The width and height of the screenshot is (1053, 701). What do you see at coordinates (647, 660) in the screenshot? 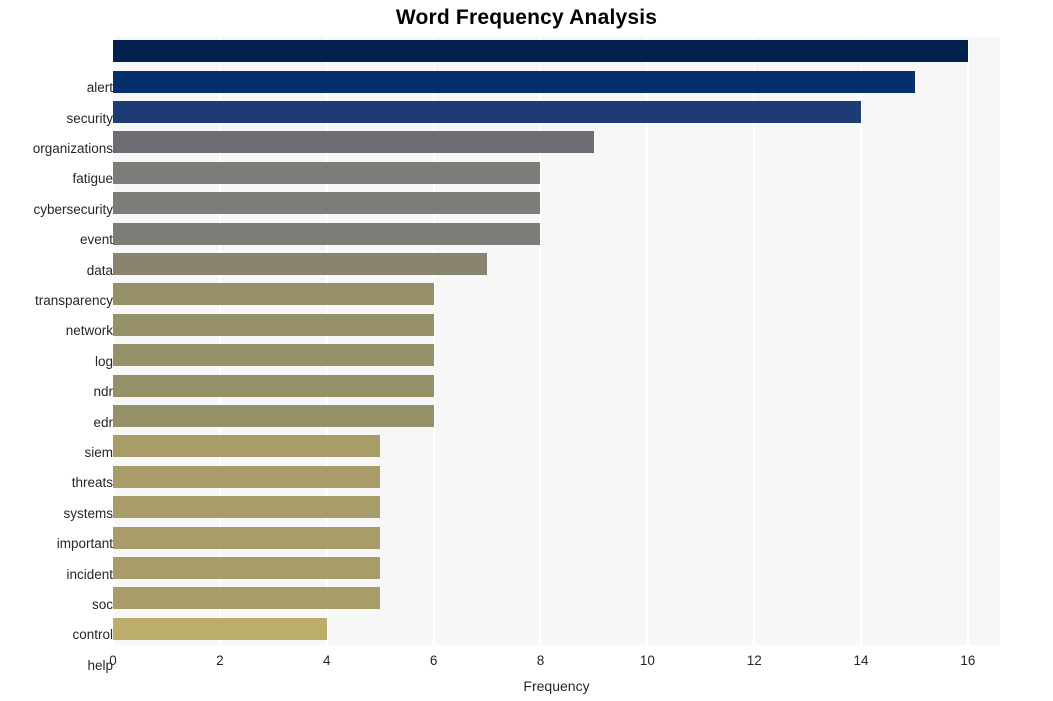
I see `x-tick-label-10: 10` at bounding box center [647, 660].